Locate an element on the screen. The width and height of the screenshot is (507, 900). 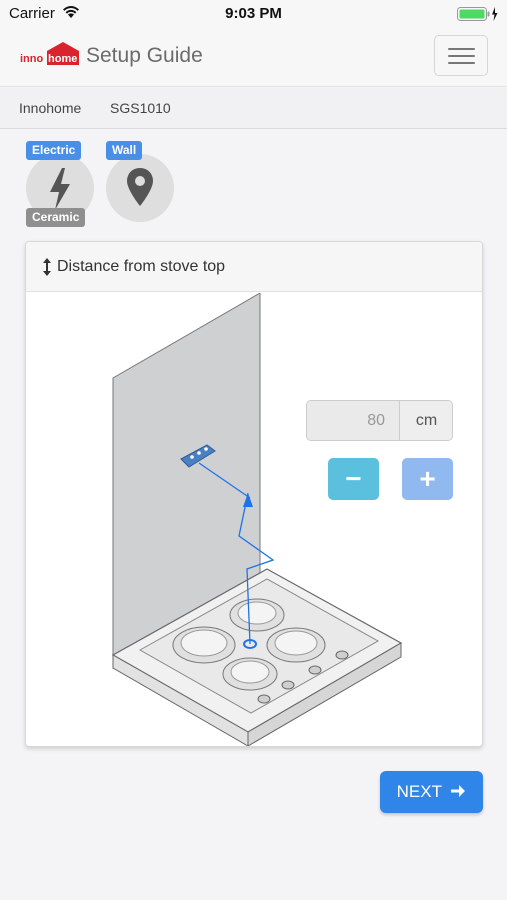
logo-text-inno: inno is located at coordinates (31, 59).